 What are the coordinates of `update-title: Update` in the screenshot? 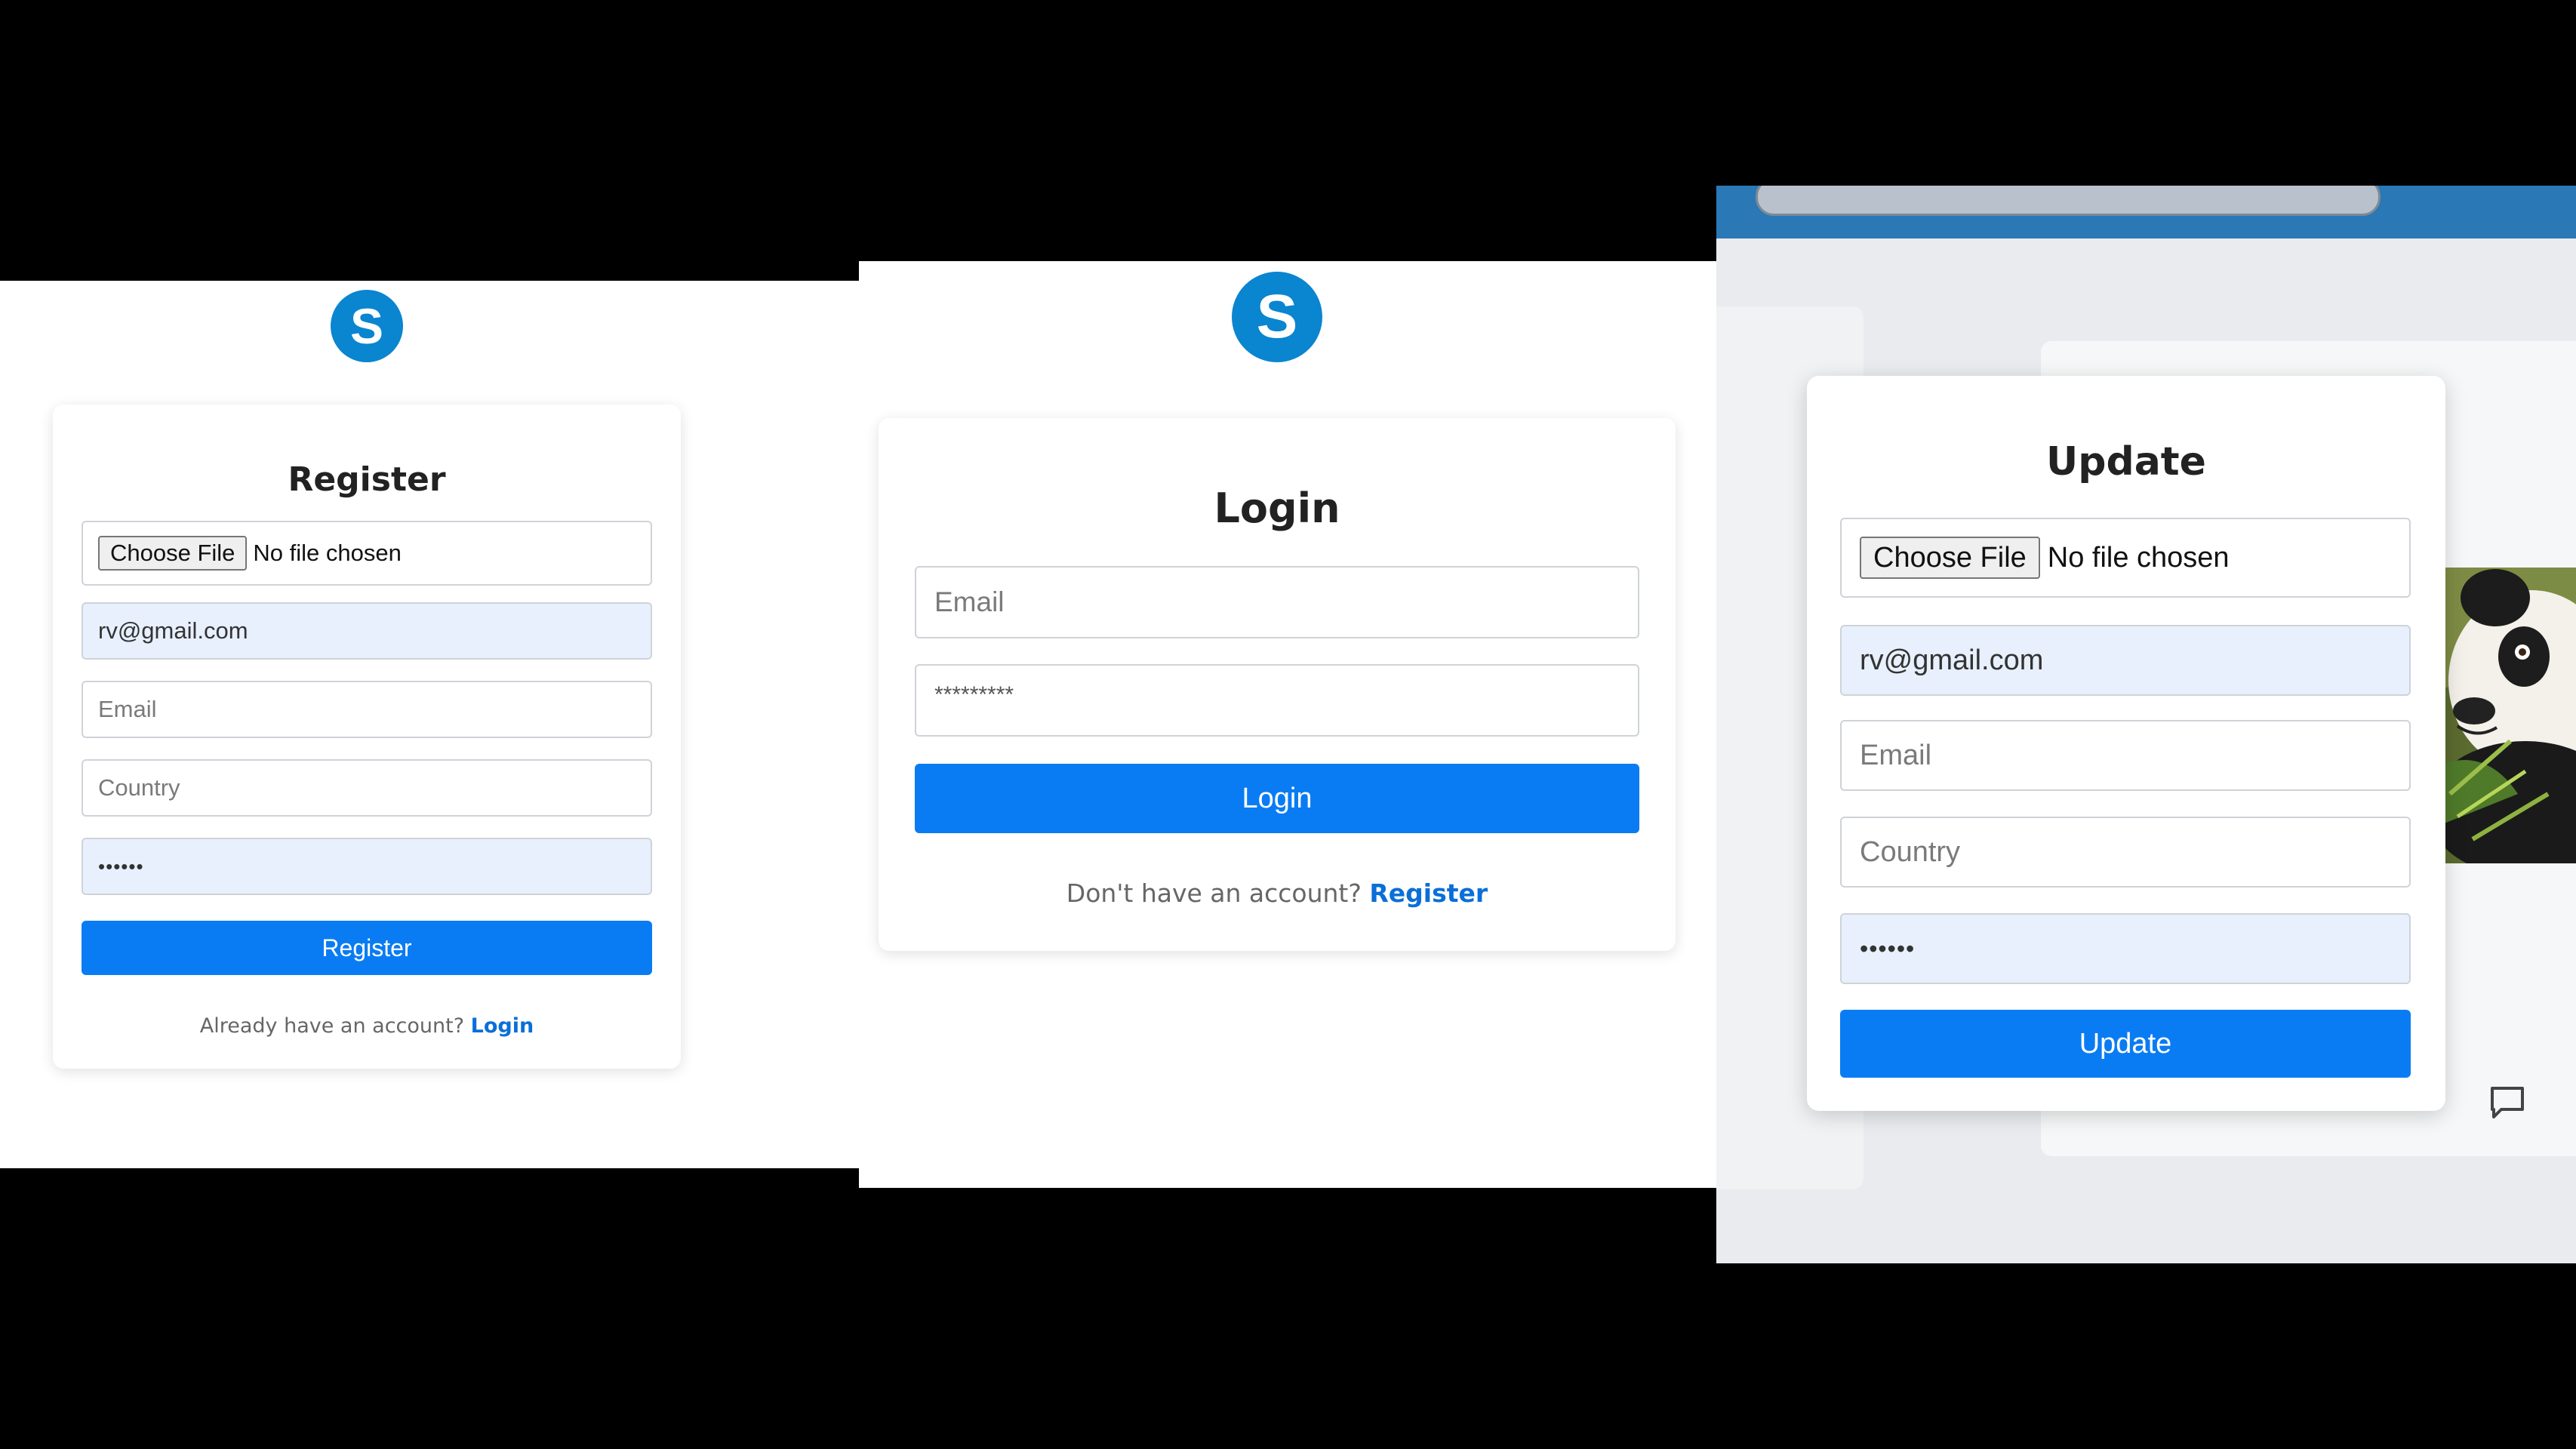 It's located at (2126, 462).